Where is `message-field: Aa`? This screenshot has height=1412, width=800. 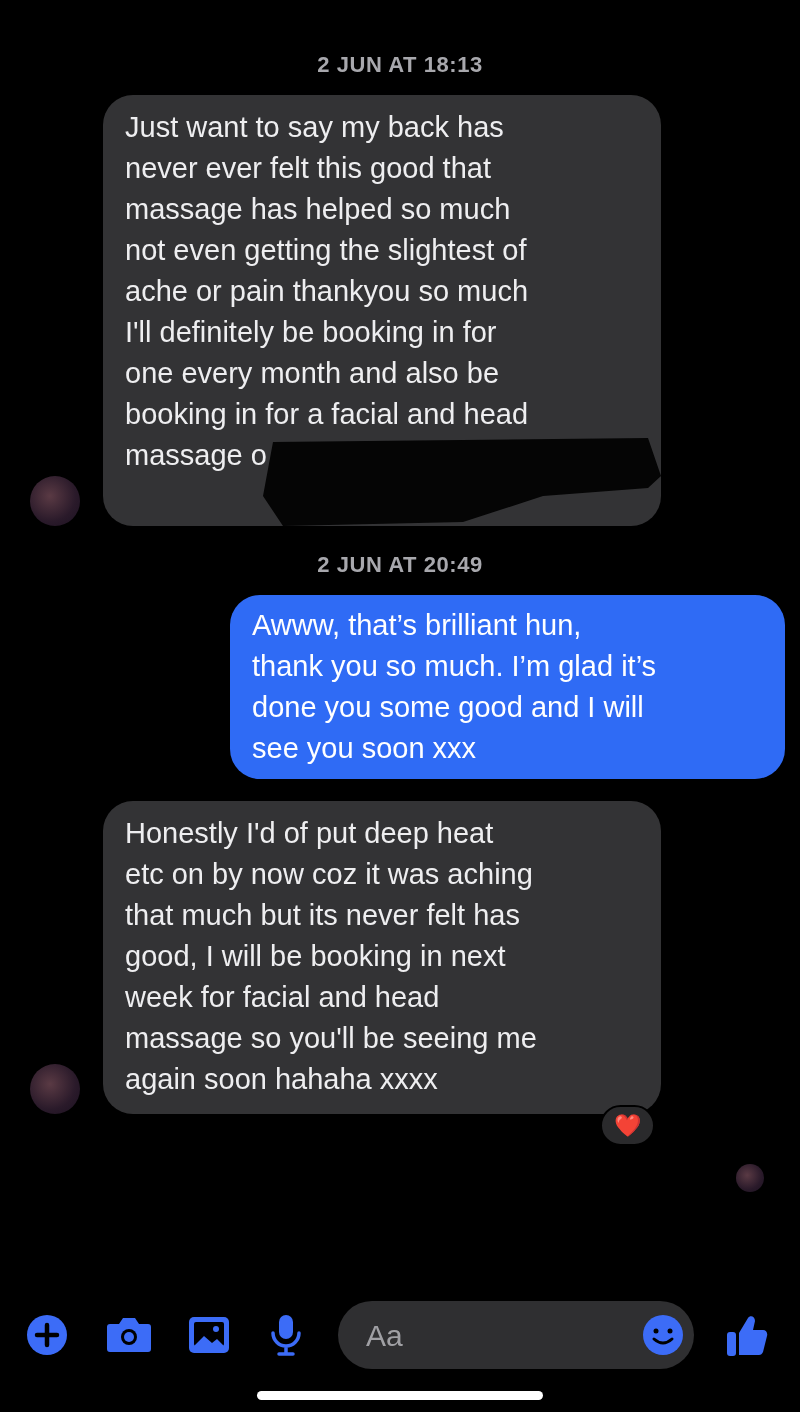
message-field: Aa is located at coordinates (516, 1335).